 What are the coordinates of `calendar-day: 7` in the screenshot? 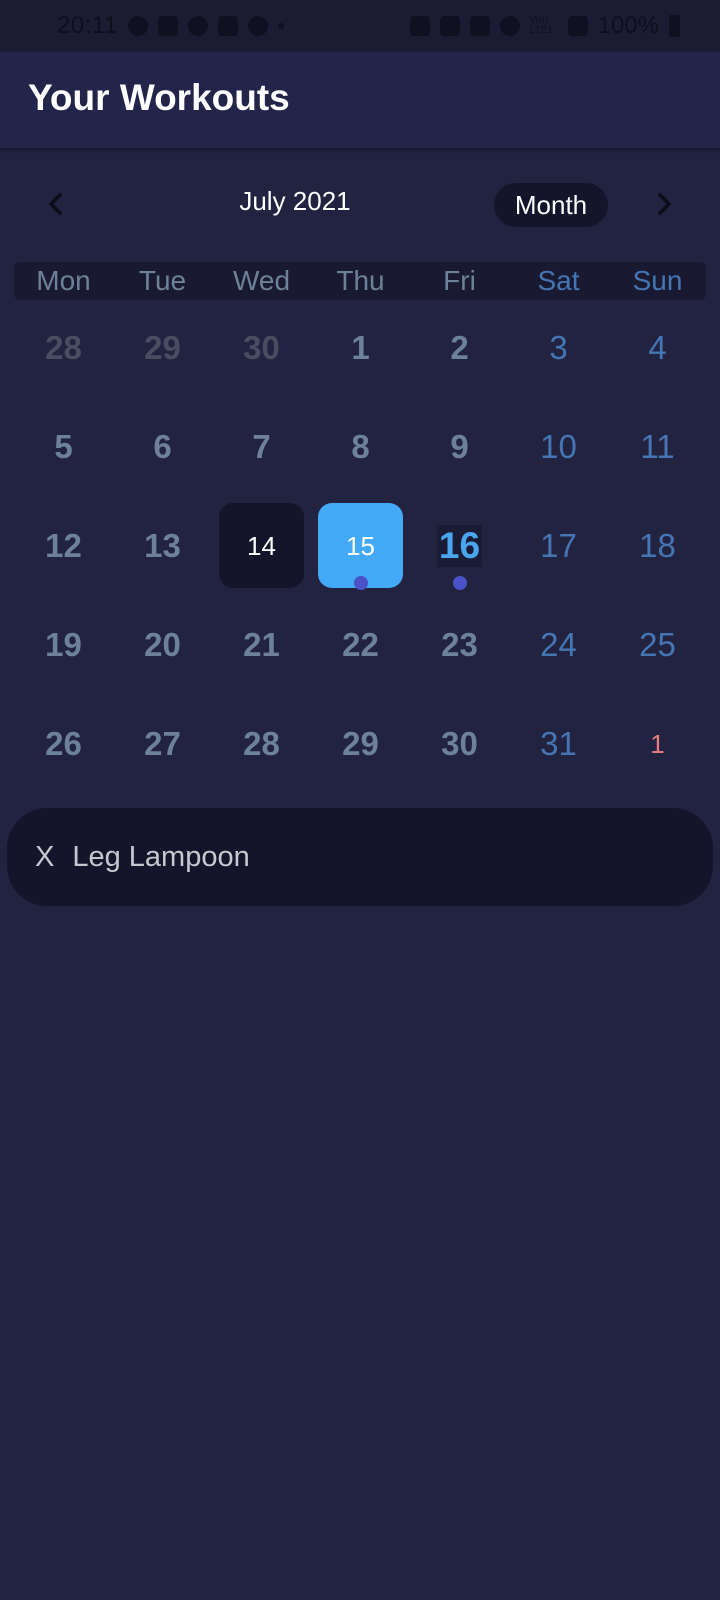 It's located at (261, 447).